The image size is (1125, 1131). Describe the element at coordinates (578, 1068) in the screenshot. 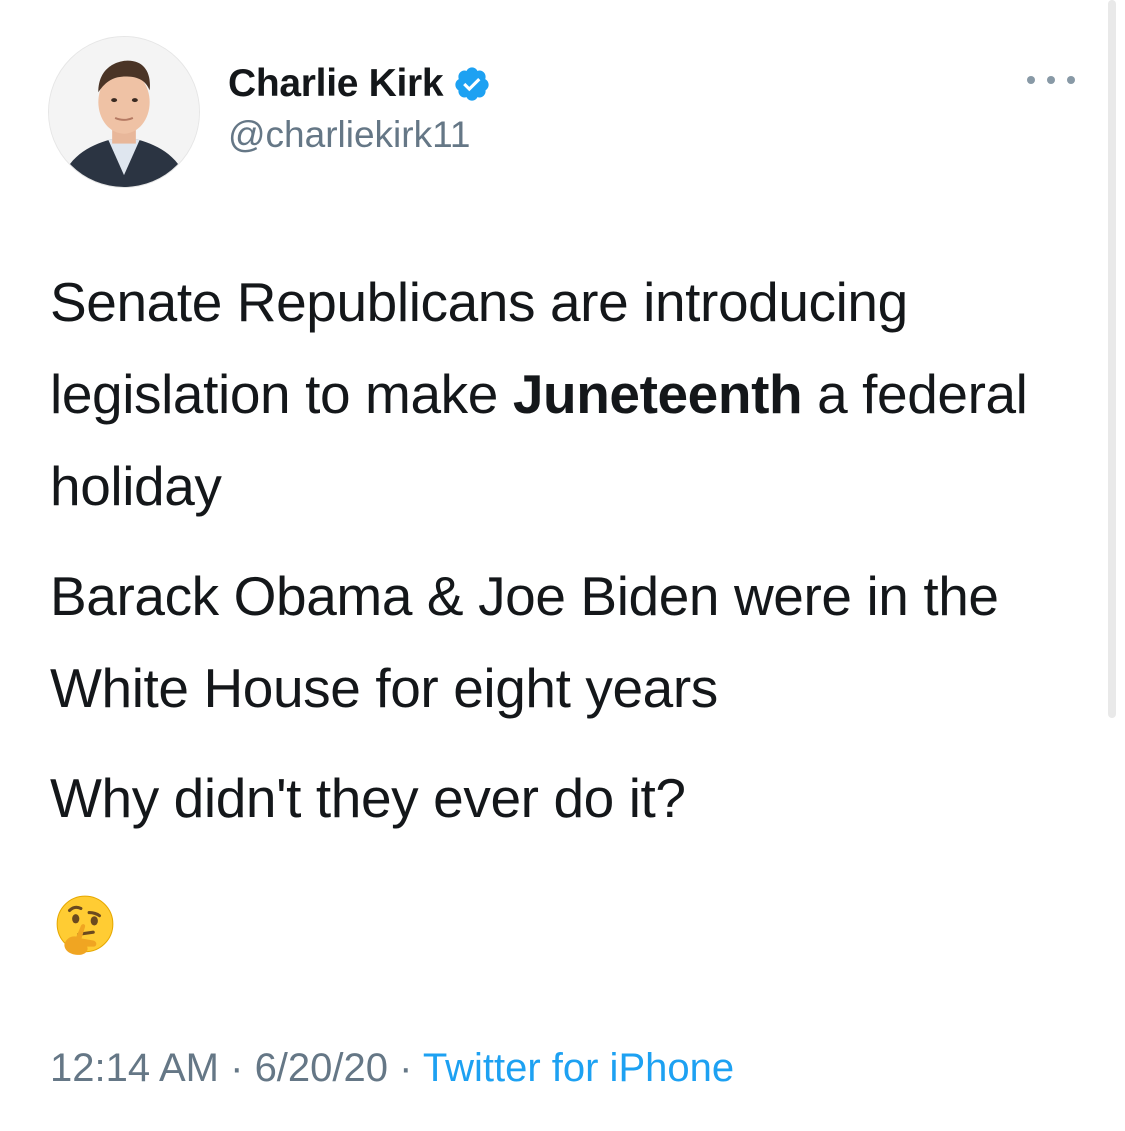

I see `tweet-source-link: Twitter for iPhone` at that location.